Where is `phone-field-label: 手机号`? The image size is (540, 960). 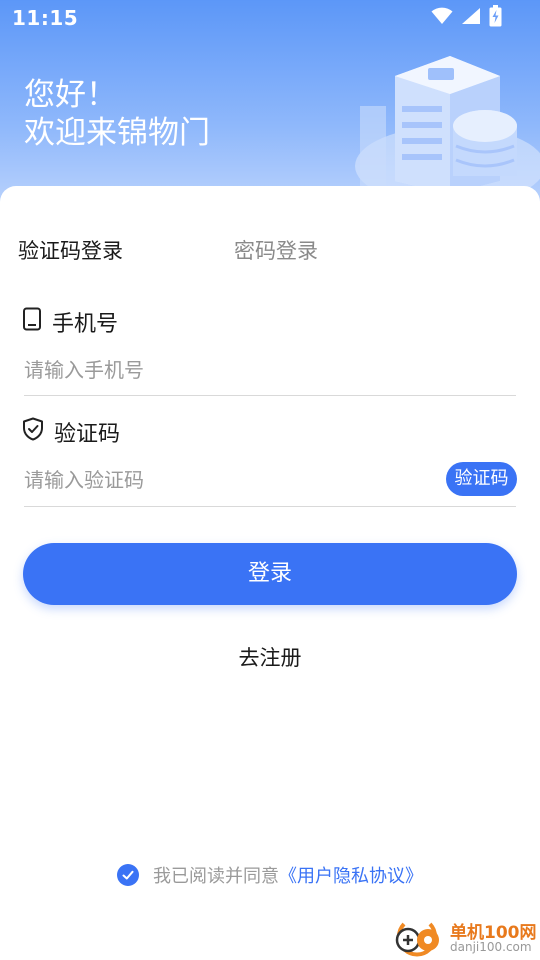
phone-field-label: 手机号 is located at coordinates (70, 322).